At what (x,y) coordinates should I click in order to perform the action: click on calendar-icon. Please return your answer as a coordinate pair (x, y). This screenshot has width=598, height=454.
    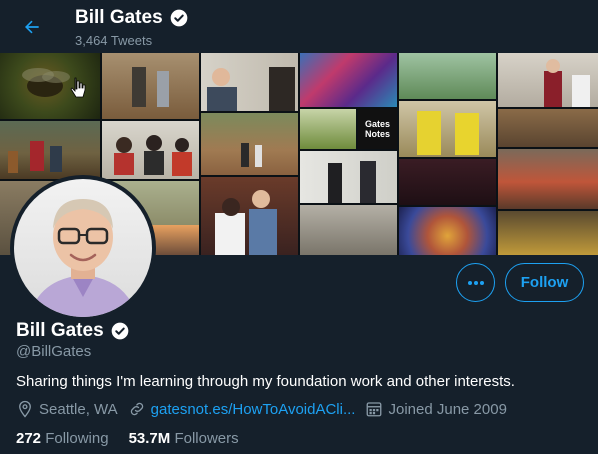
    Looking at the image, I should click on (374, 409).